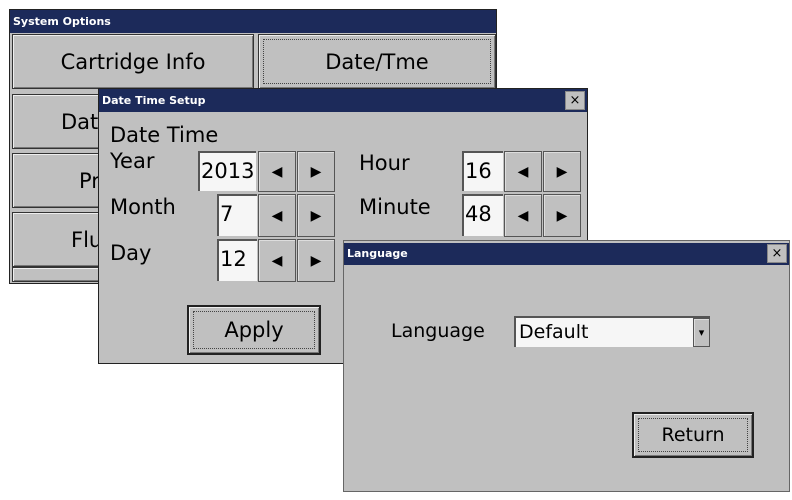 The height and width of the screenshot is (500, 792). I want to click on minute-increment-button: ▶, so click(562, 215).